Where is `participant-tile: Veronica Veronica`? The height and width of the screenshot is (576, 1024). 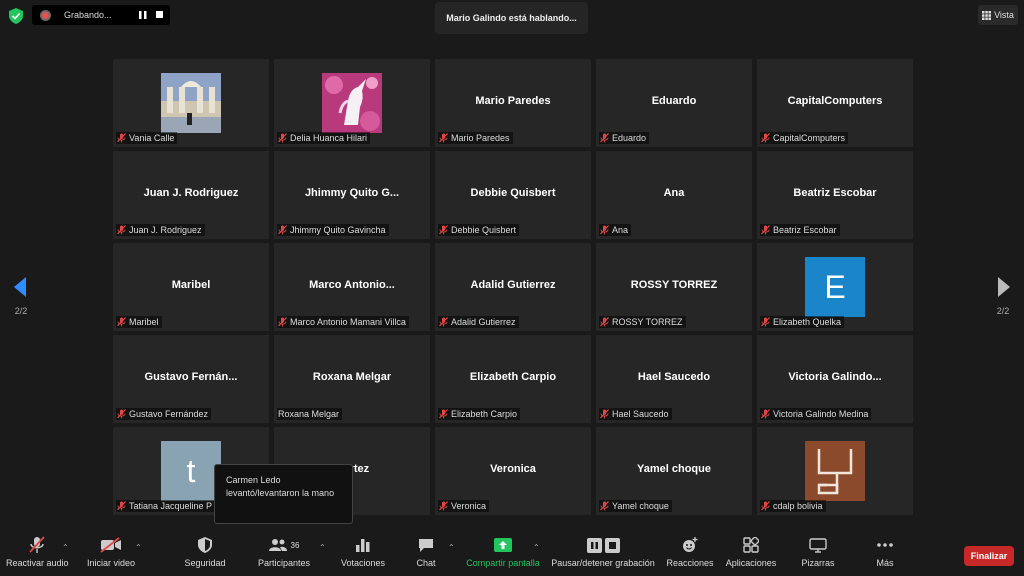 participant-tile: Veronica Veronica is located at coordinates (513, 471).